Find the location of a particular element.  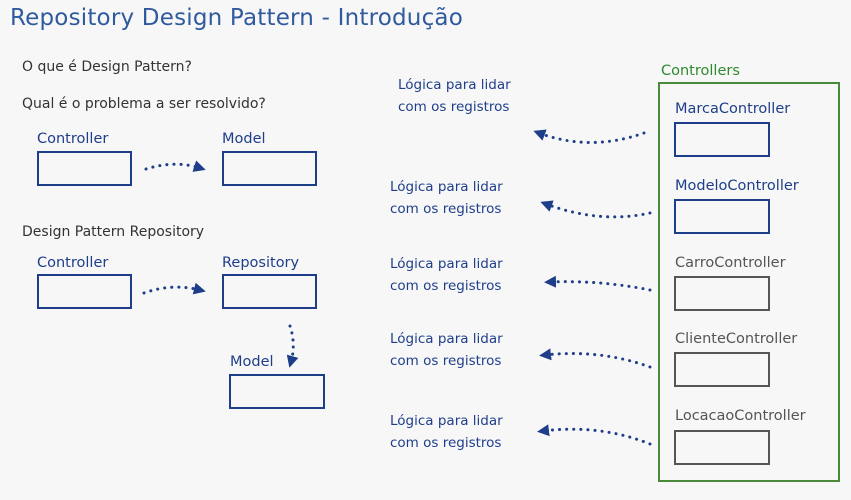

arrow-locacao-to-logic is located at coordinates (594, 435).